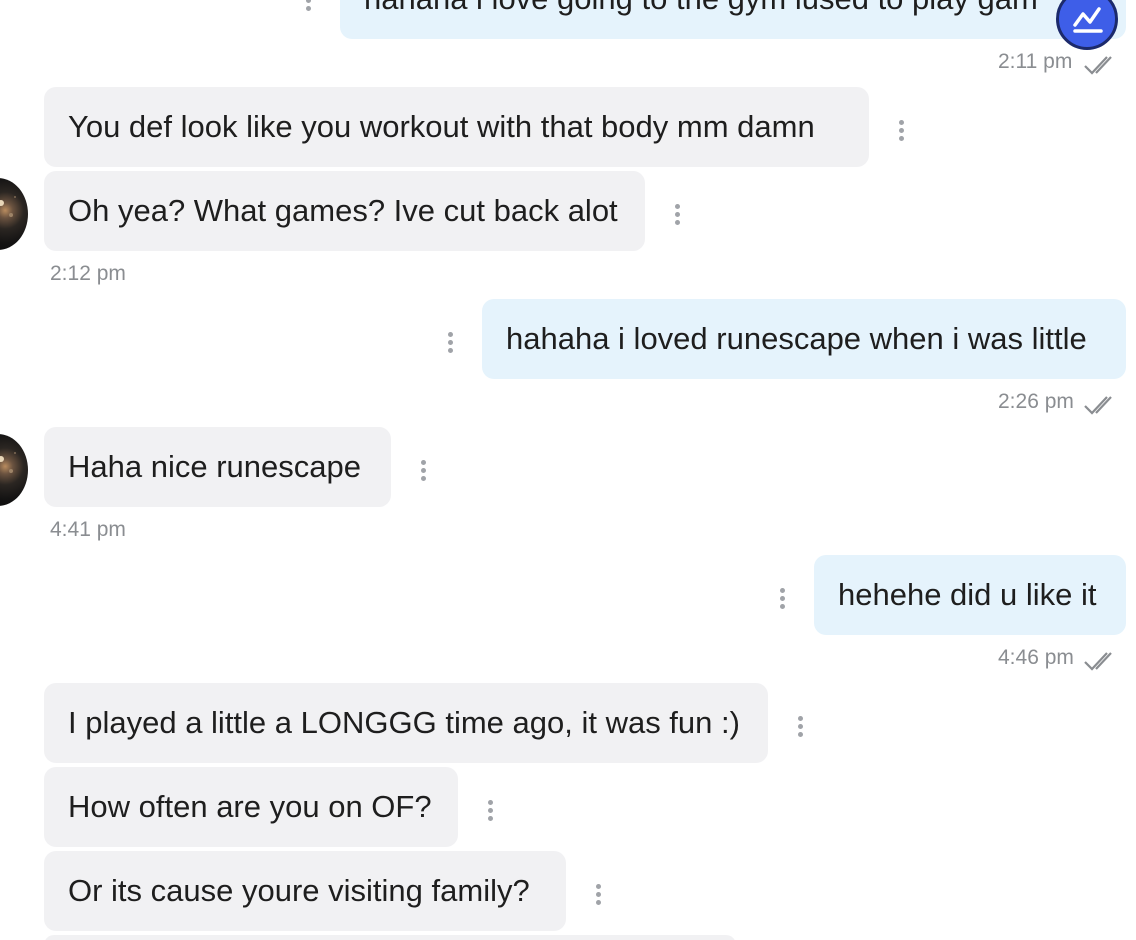 The width and height of the screenshot is (1136, 940). Describe the element at coordinates (1036, 401) in the screenshot. I see `message-timestamp: 2:26 pm` at that location.